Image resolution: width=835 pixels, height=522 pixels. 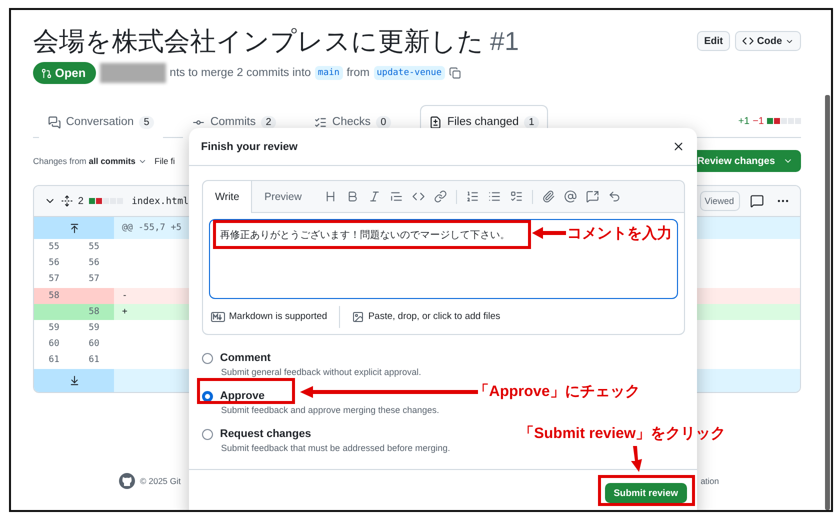 What do you see at coordinates (409, 73) in the screenshot?
I see `branch-label: update-venue` at bounding box center [409, 73].